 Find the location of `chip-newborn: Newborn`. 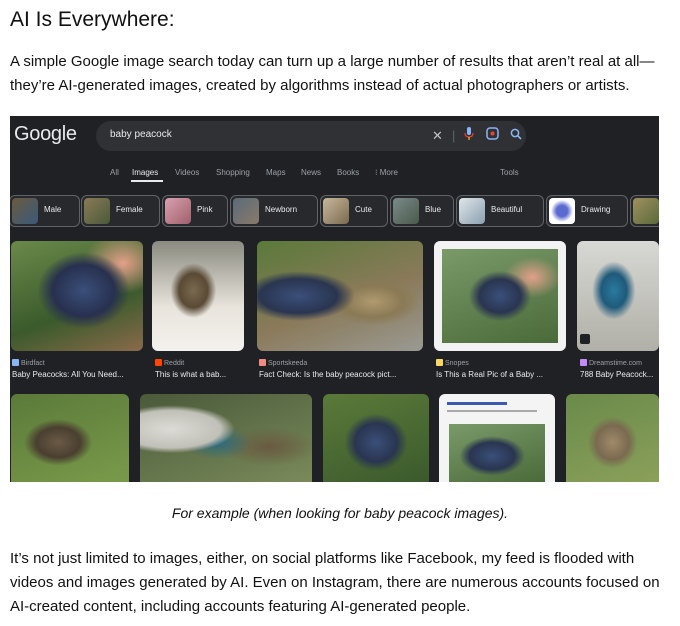

chip-newborn: Newborn is located at coordinates (274, 211).